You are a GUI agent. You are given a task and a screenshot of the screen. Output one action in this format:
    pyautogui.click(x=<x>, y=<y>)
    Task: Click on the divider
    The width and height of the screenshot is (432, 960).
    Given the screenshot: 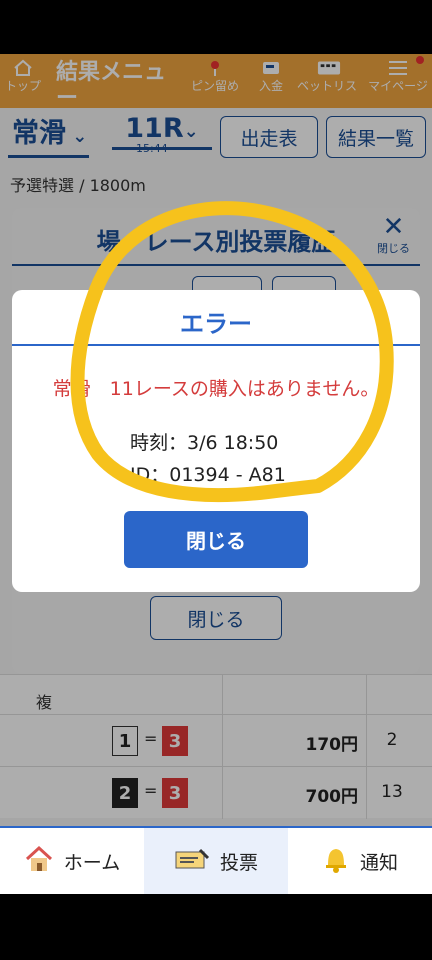 What is the action you would take?
    pyautogui.click(x=216, y=345)
    